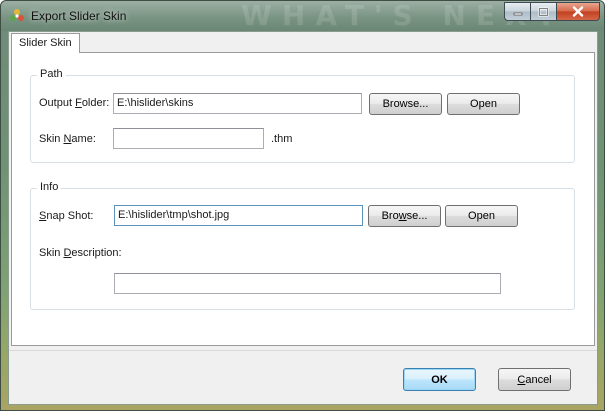 The width and height of the screenshot is (605, 411). Describe the element at coordinates (51, 139) in the screenshot. I see `skin-name-label-text: Skin` at that location.